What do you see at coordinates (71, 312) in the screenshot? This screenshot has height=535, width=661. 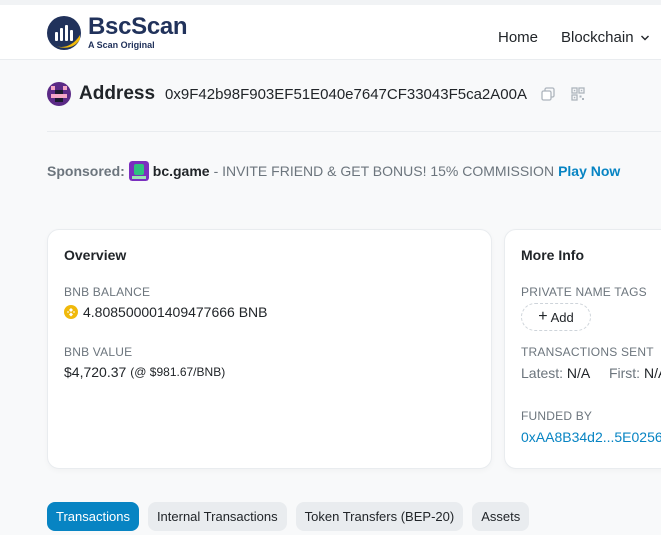 I see `bnb-coin-icon` at bounding box center [71, 312].